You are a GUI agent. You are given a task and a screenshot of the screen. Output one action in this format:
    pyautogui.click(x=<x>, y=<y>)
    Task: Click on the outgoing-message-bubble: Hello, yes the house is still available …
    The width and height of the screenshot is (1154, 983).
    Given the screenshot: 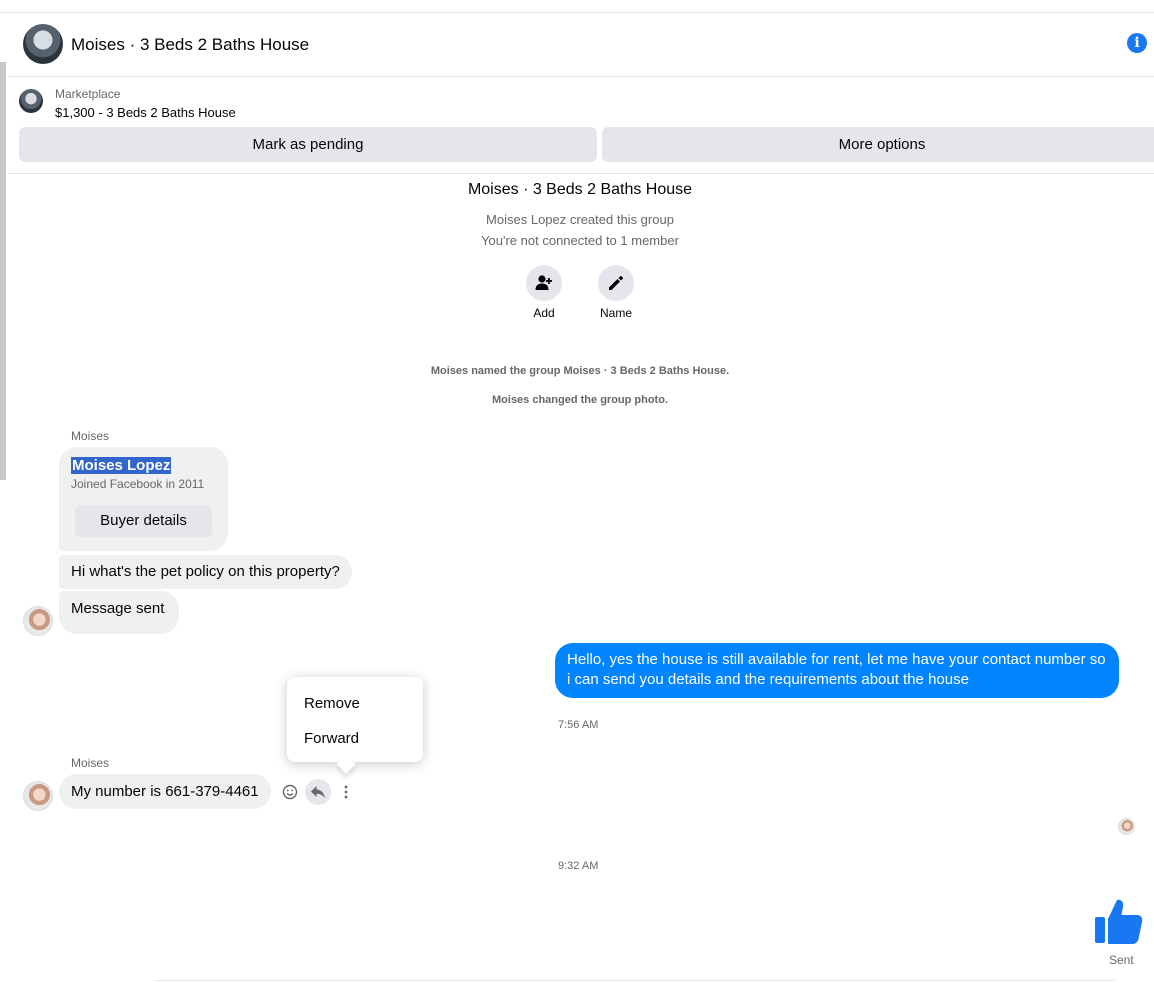 What is the action you would take?
    pyautogui.click(x=837, y=670)
    